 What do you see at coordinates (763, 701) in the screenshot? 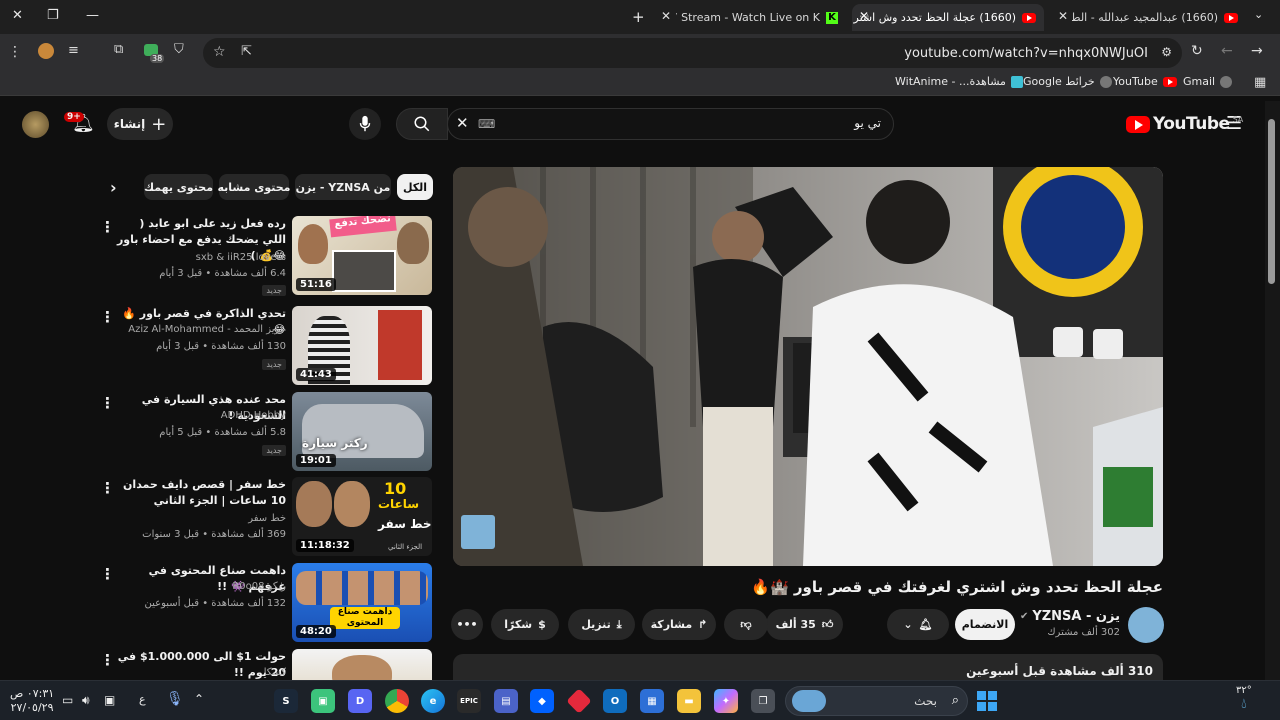
I see `task-view-icon: ❐` at bounding box center [763, 701].